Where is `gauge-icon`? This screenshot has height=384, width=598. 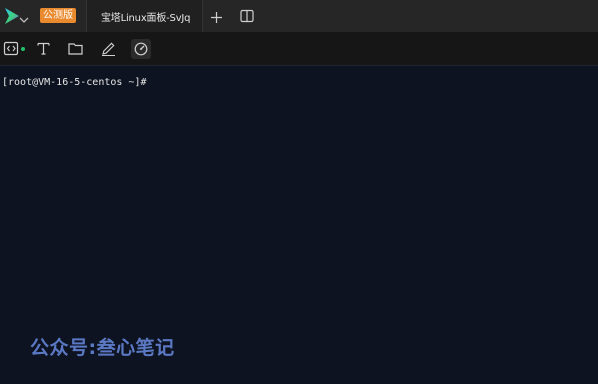 gauge-icon is located at coordinates (141, 49).